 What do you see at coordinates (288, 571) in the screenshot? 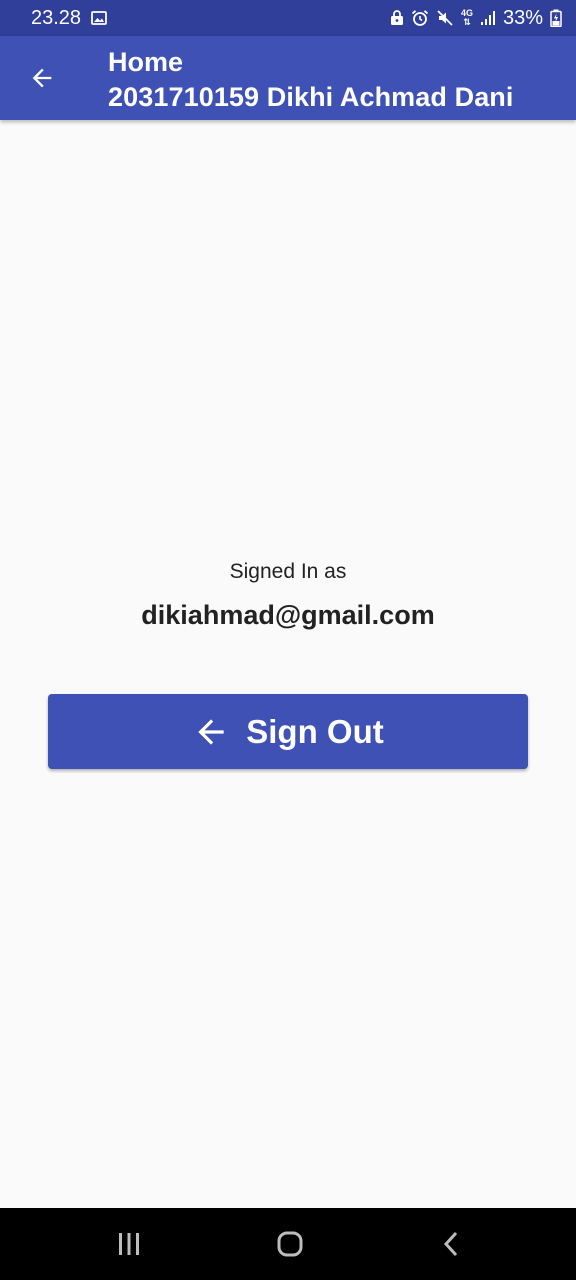
I see `signed-in-label: Signed In as` at bounding box center [288, 571].